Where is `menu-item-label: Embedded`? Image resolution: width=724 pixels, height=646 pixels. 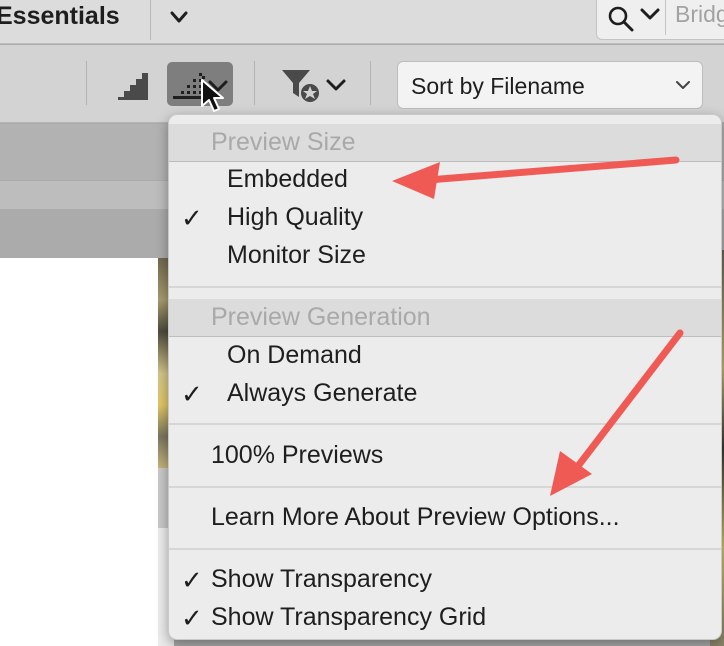
menu-item-label: Embedded is located at coordinates (287, 179).